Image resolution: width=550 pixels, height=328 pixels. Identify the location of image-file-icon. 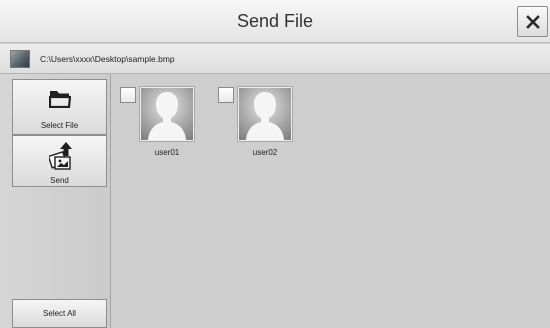
(20, 59).